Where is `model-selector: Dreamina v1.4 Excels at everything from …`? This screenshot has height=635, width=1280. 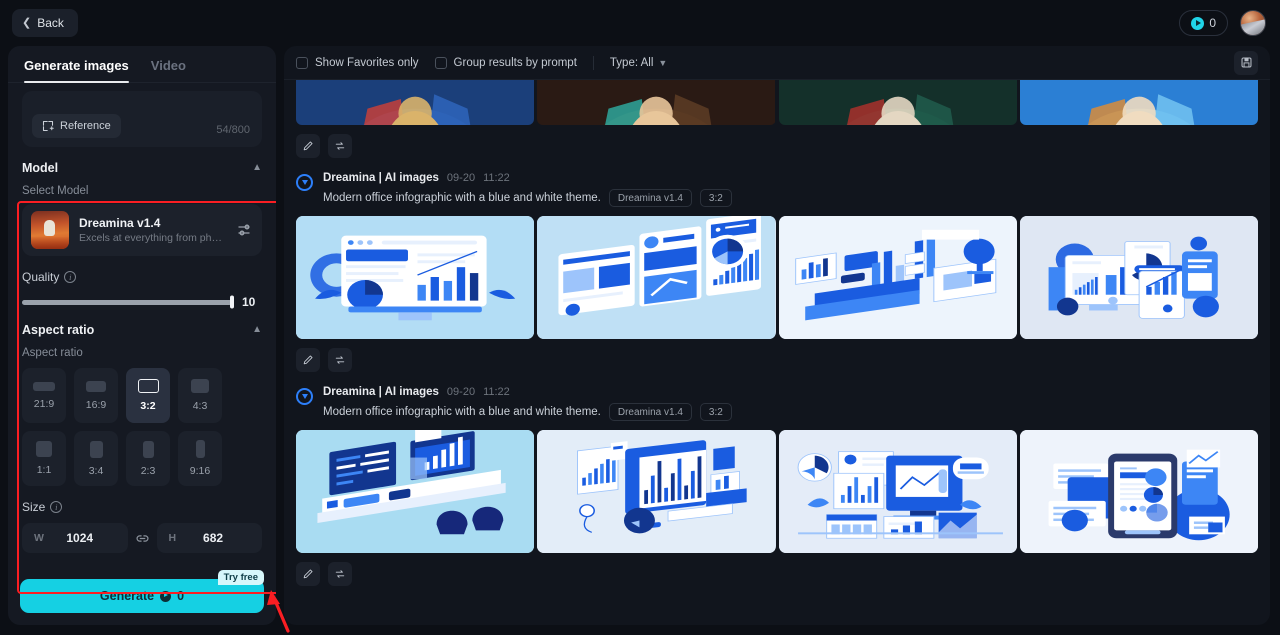 model-selector: Dreamina v1.4 Excels at everything from … is located at coordinates (142, 230).